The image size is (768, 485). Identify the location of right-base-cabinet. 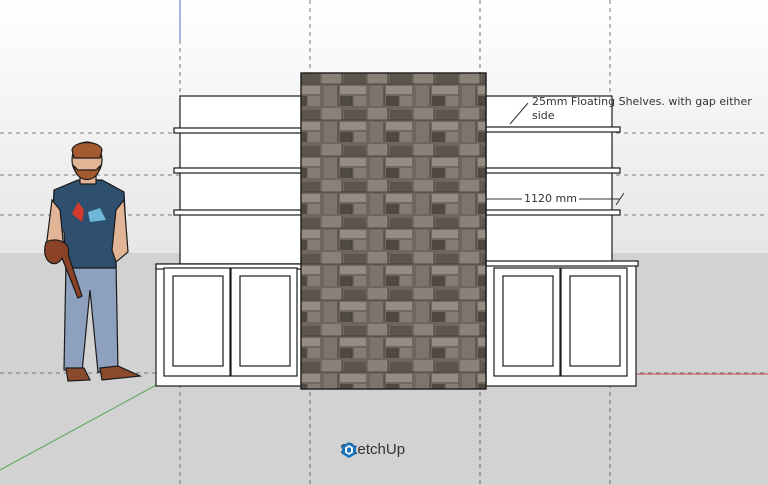
(562, 323).